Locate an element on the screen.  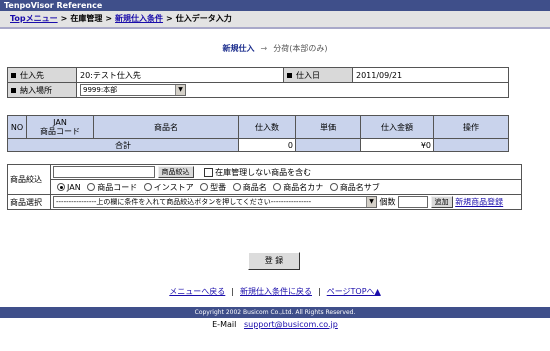
radio-jan: JAN is located at coordinates (67, 187).